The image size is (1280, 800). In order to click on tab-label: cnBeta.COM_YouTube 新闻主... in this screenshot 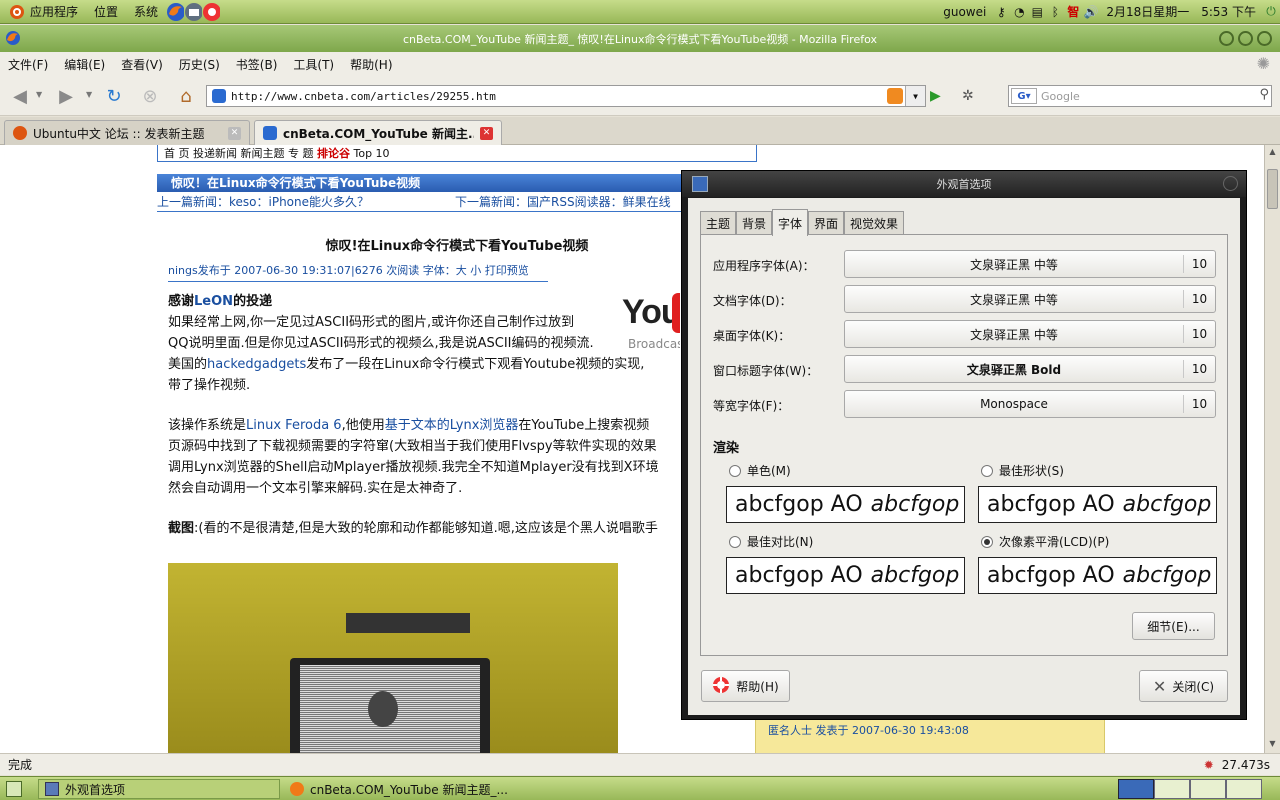, I will do `click(378, 133)`.